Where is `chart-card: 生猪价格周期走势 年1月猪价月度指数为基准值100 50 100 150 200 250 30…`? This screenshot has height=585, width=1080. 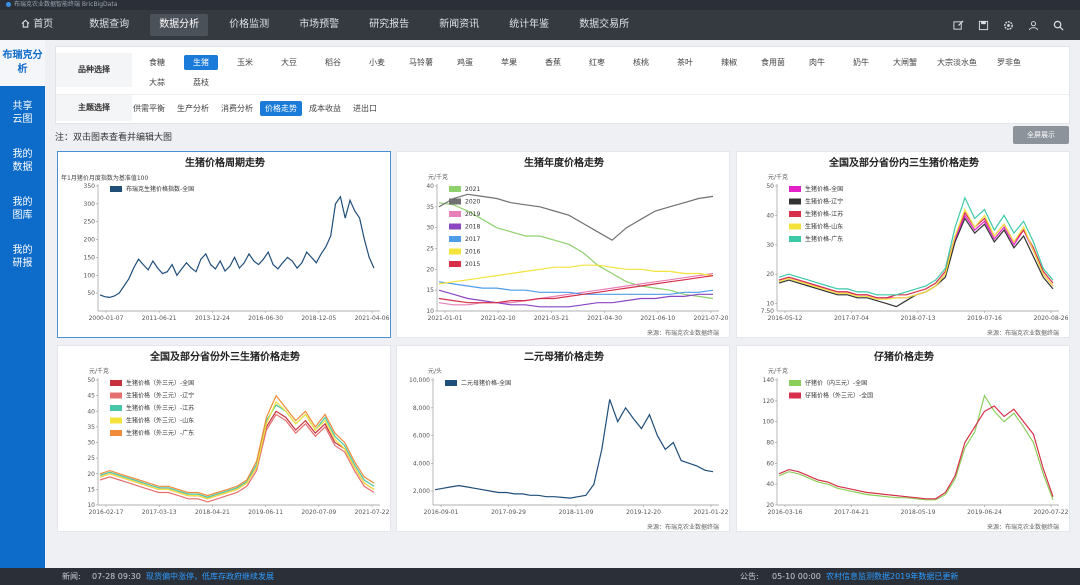 chart-card: 生猪价格周期走势 年1月猪价月度指数为基准值100 50 100 150 200 250 30… is located at coordinates (224, 244).